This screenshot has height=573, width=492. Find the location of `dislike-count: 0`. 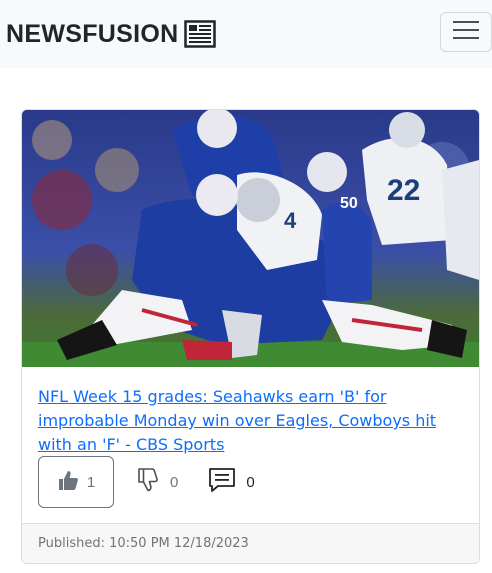

dislike-count: 0 is located at coordinates (174, 482).